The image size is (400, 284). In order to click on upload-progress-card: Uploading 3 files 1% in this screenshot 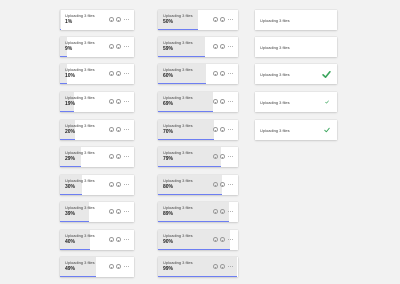, I will do `click(97, 20)`.